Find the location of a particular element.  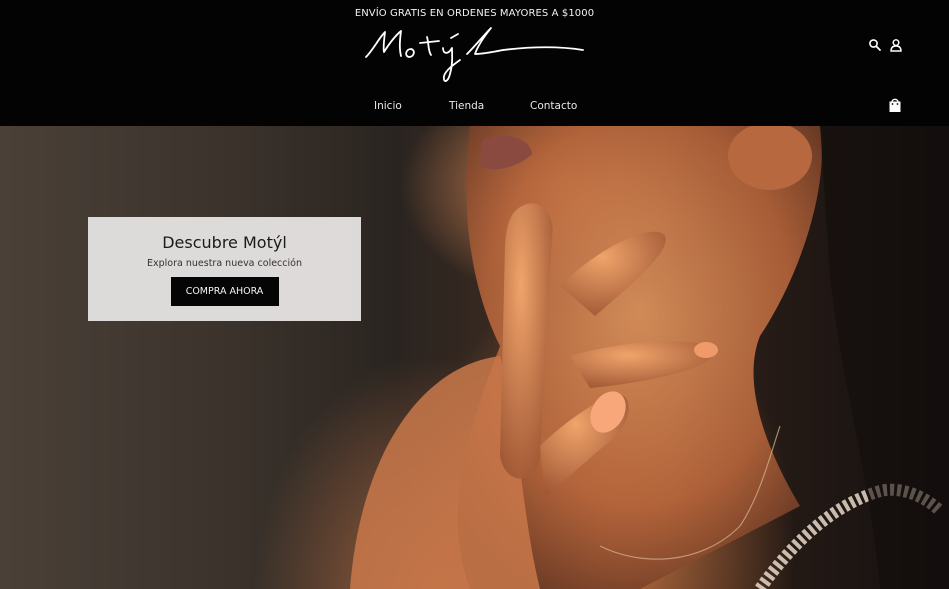

shop-now-button: COMPRA AHORA is located at coordinates (224, 291).